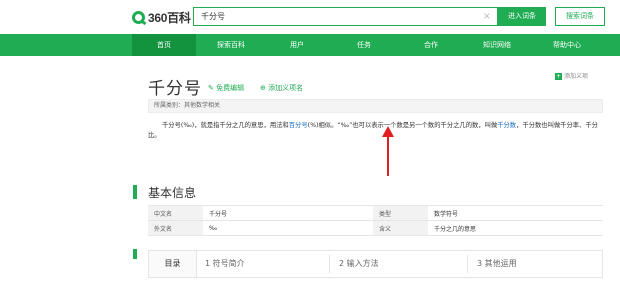 This screenshot has width=620, height=289. I want to click on toc-accent-bar, so click(135, 254).